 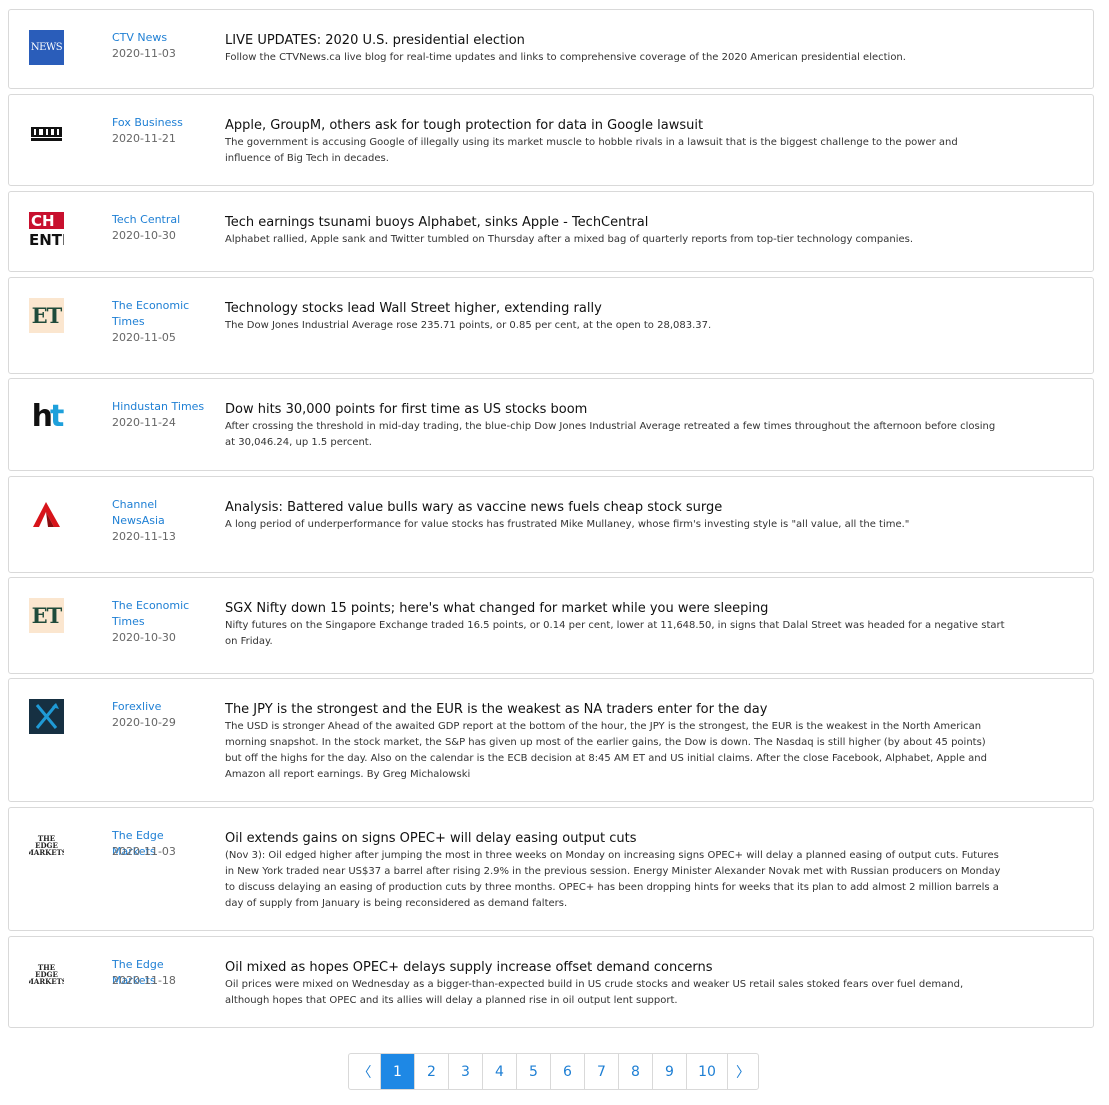 I want to click on page-button-4: 4, so click(x=499, y=1071).